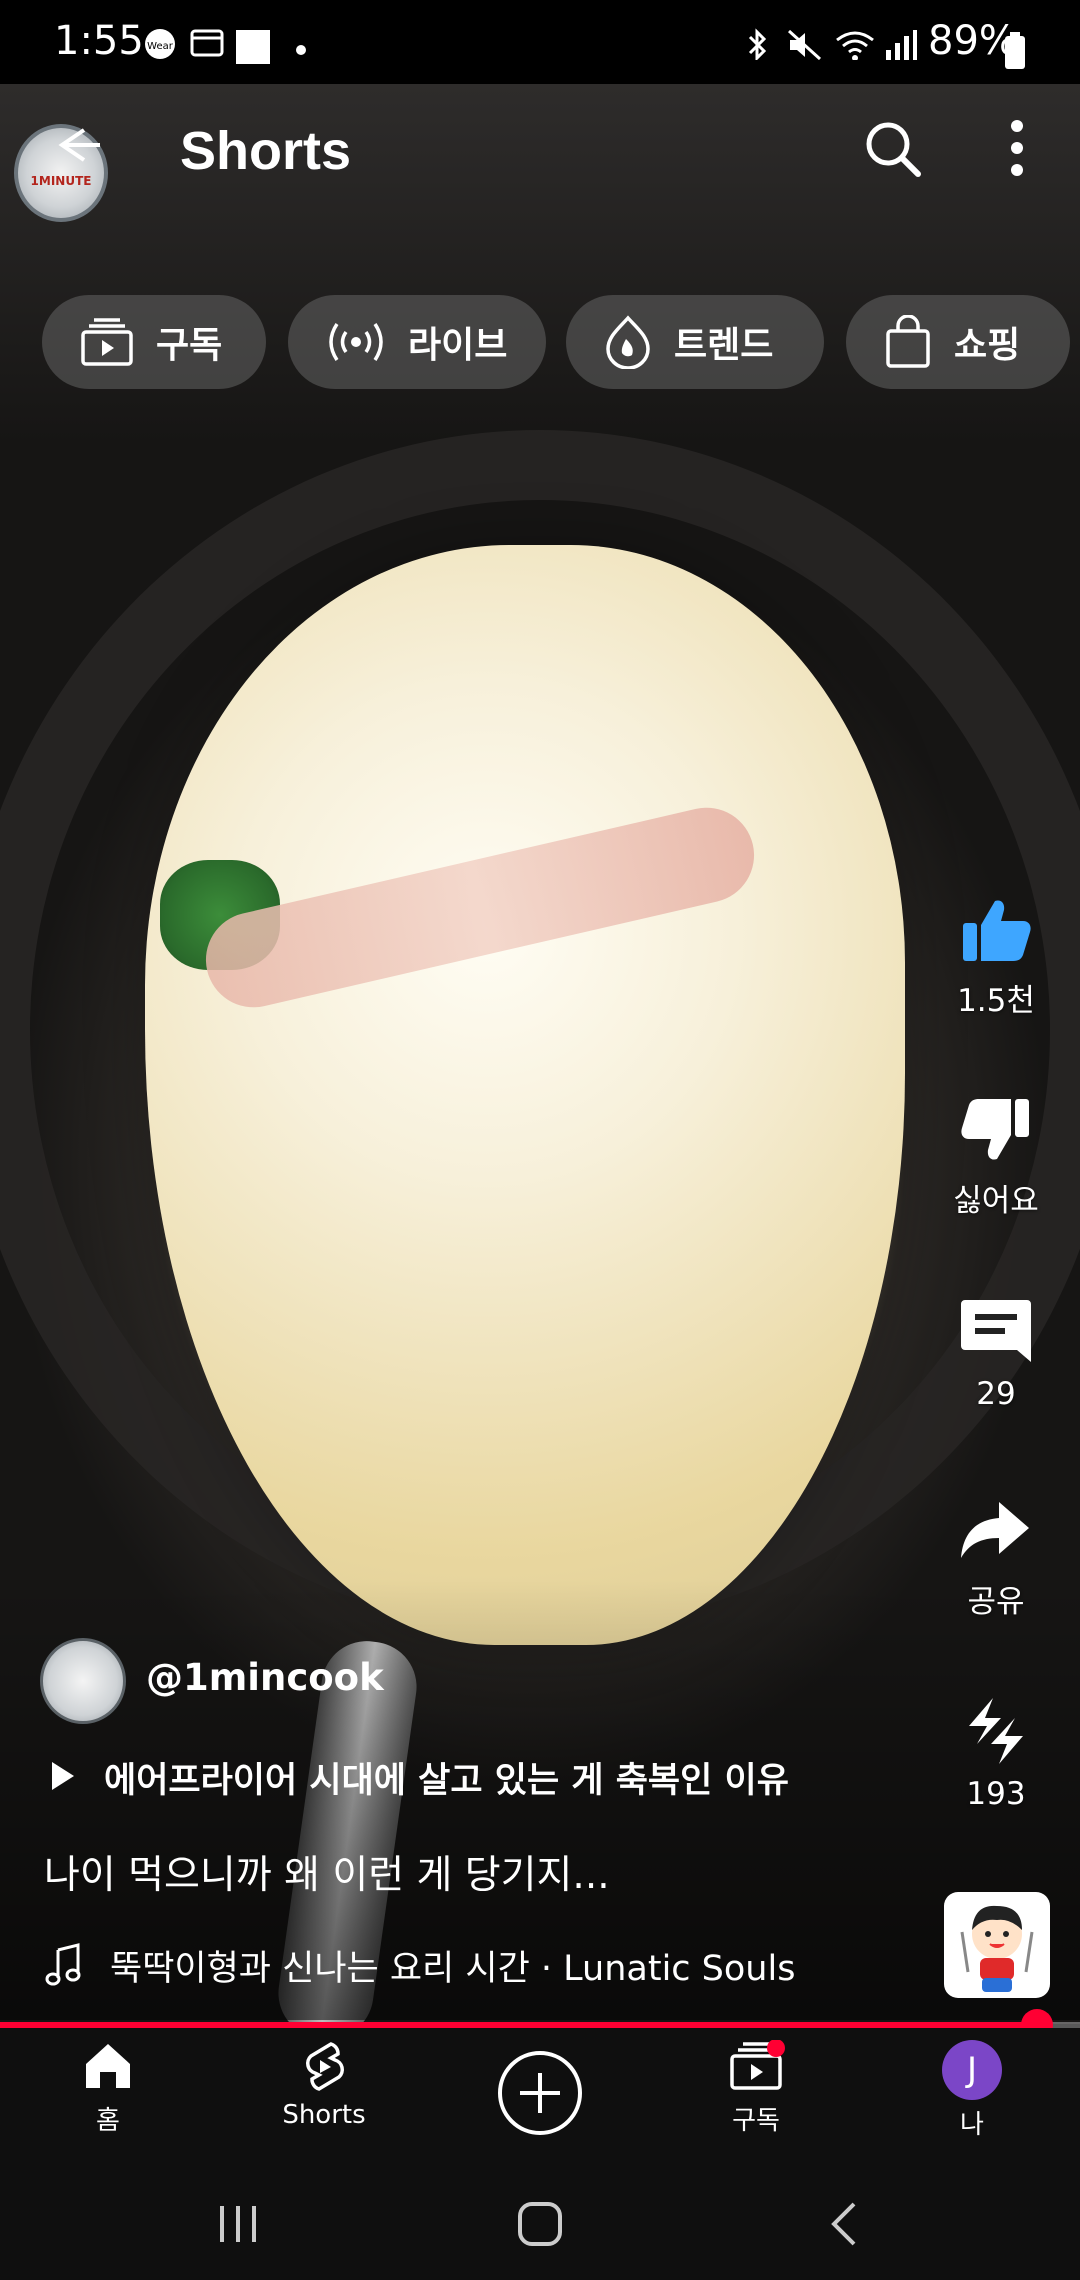 This screenshot has width=1080, height=2280. Describe the element at coordinates (253, 47) in the screenshot. I see `notification-square-icon` at that location.